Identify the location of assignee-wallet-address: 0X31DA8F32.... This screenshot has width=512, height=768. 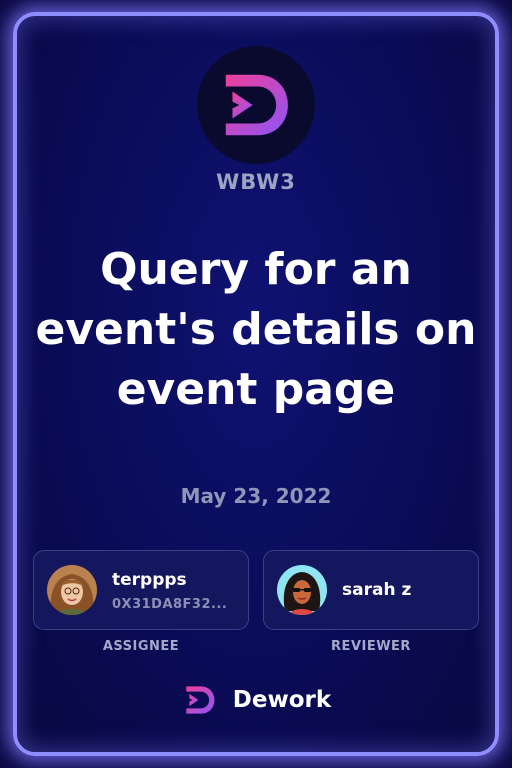
(170, 604).